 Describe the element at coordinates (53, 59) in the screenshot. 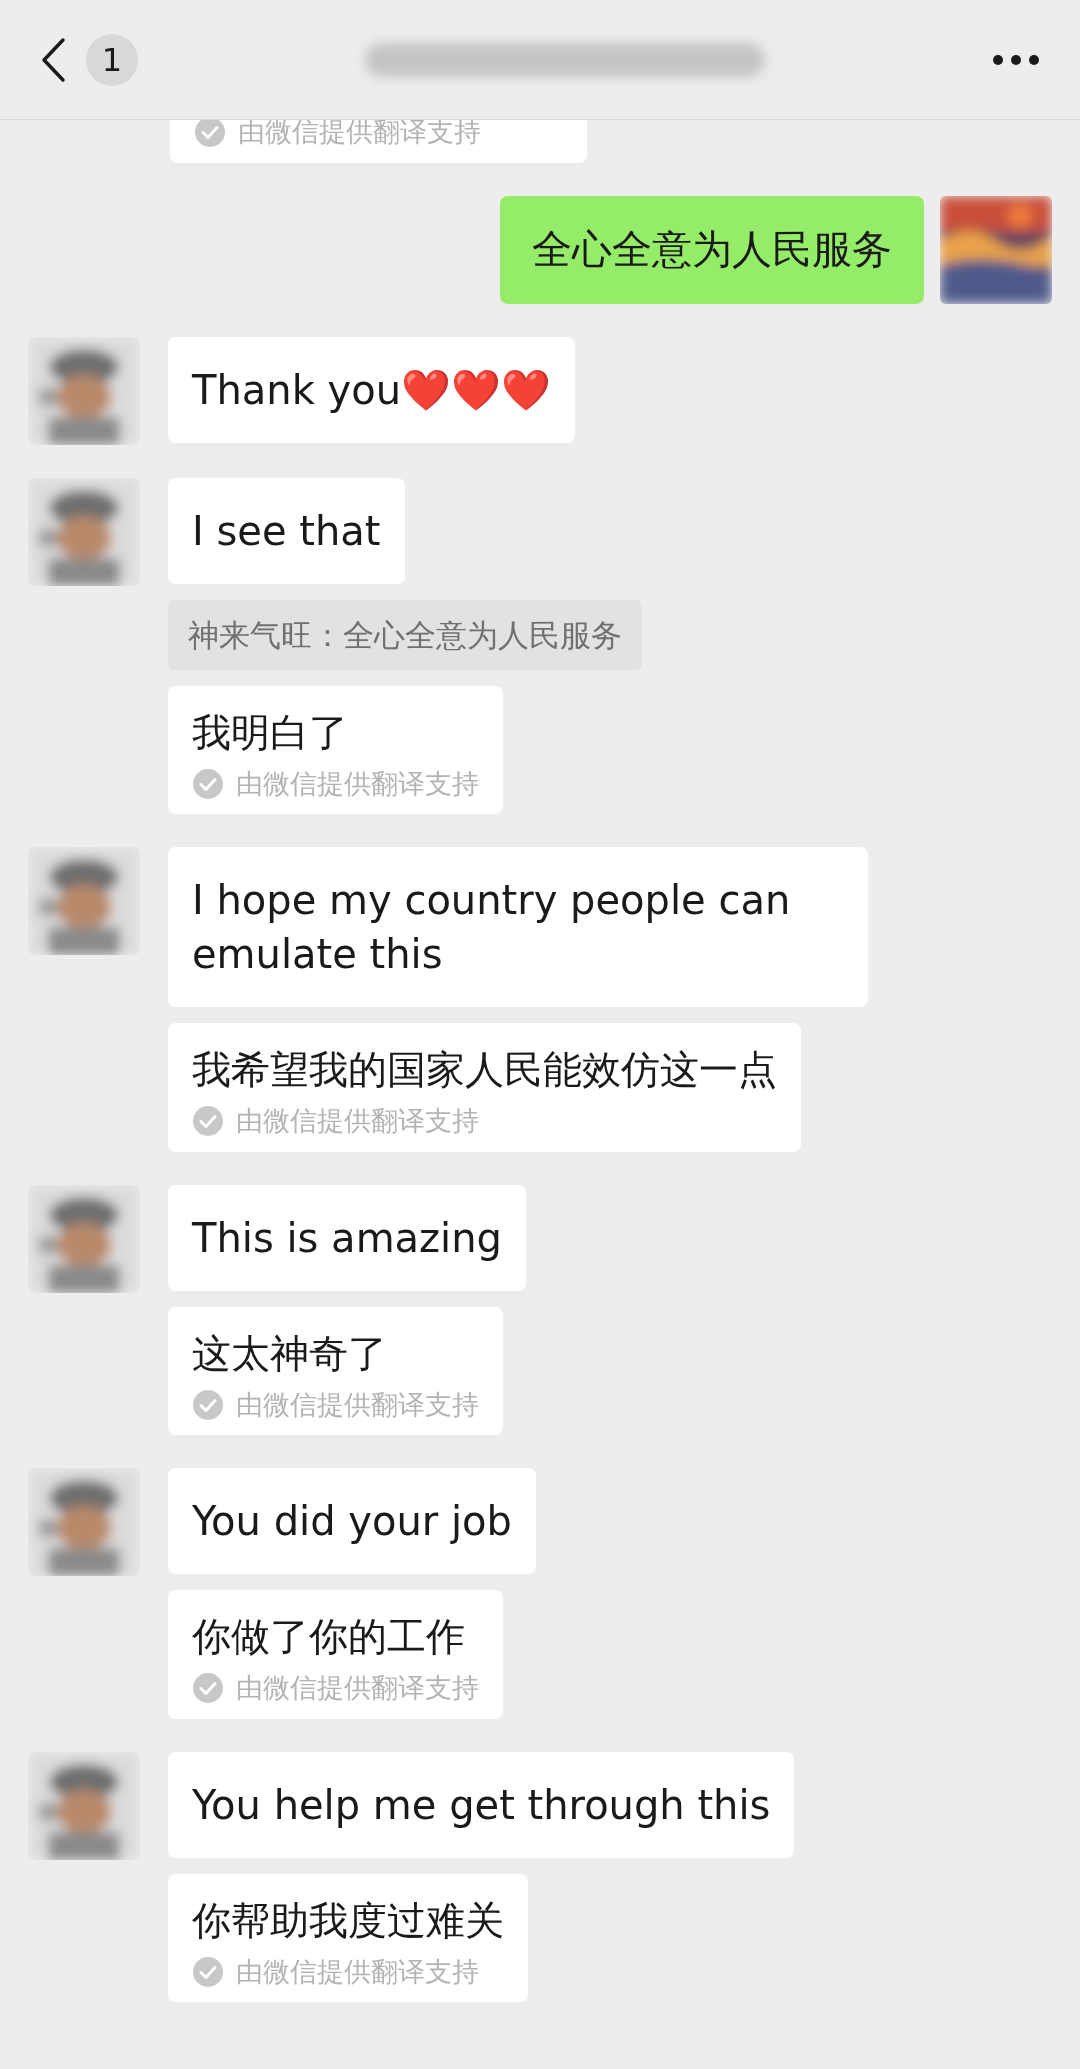

I see `back-icon` at that location.